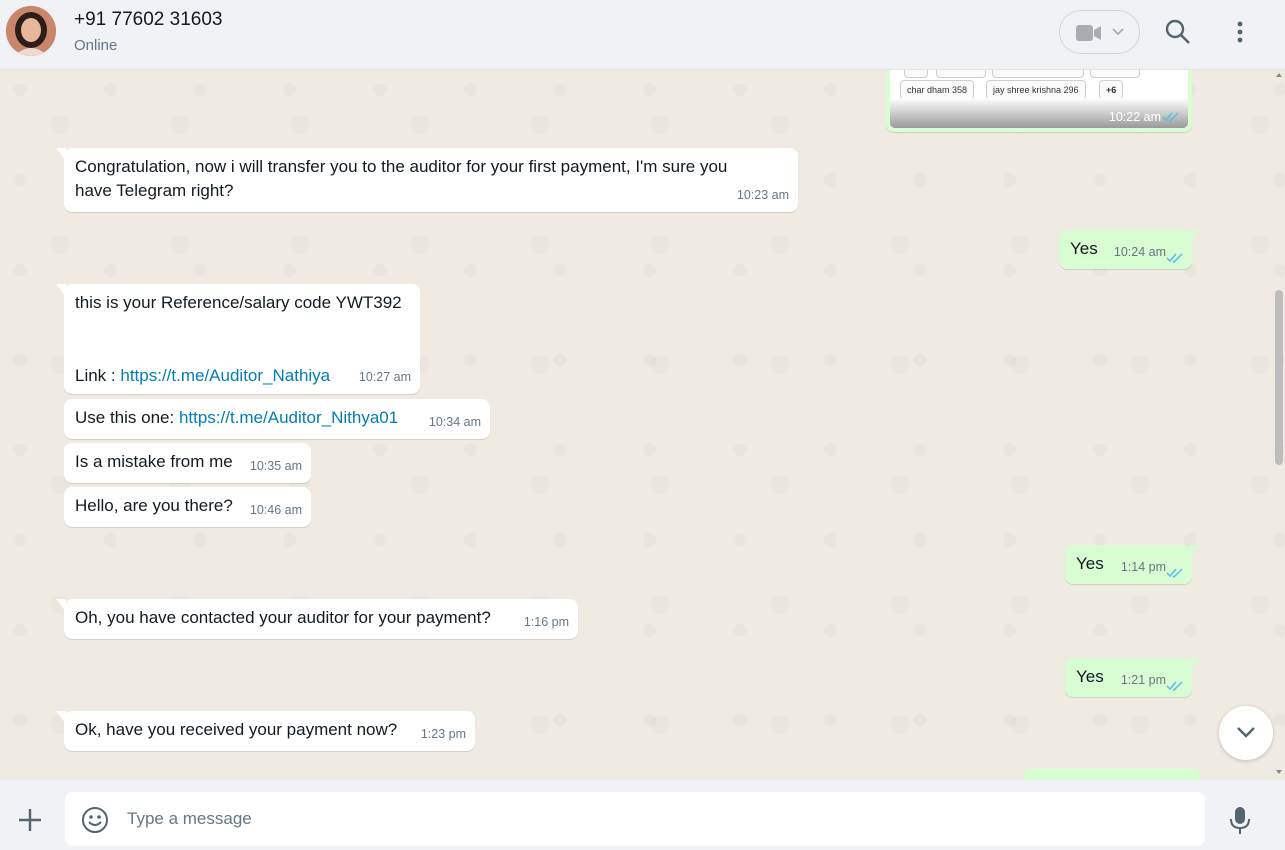 Image resolution: width=1285 pixels, height=850 pixels. I want to click on message-text: Hello, are you there?, so click(154, 505).